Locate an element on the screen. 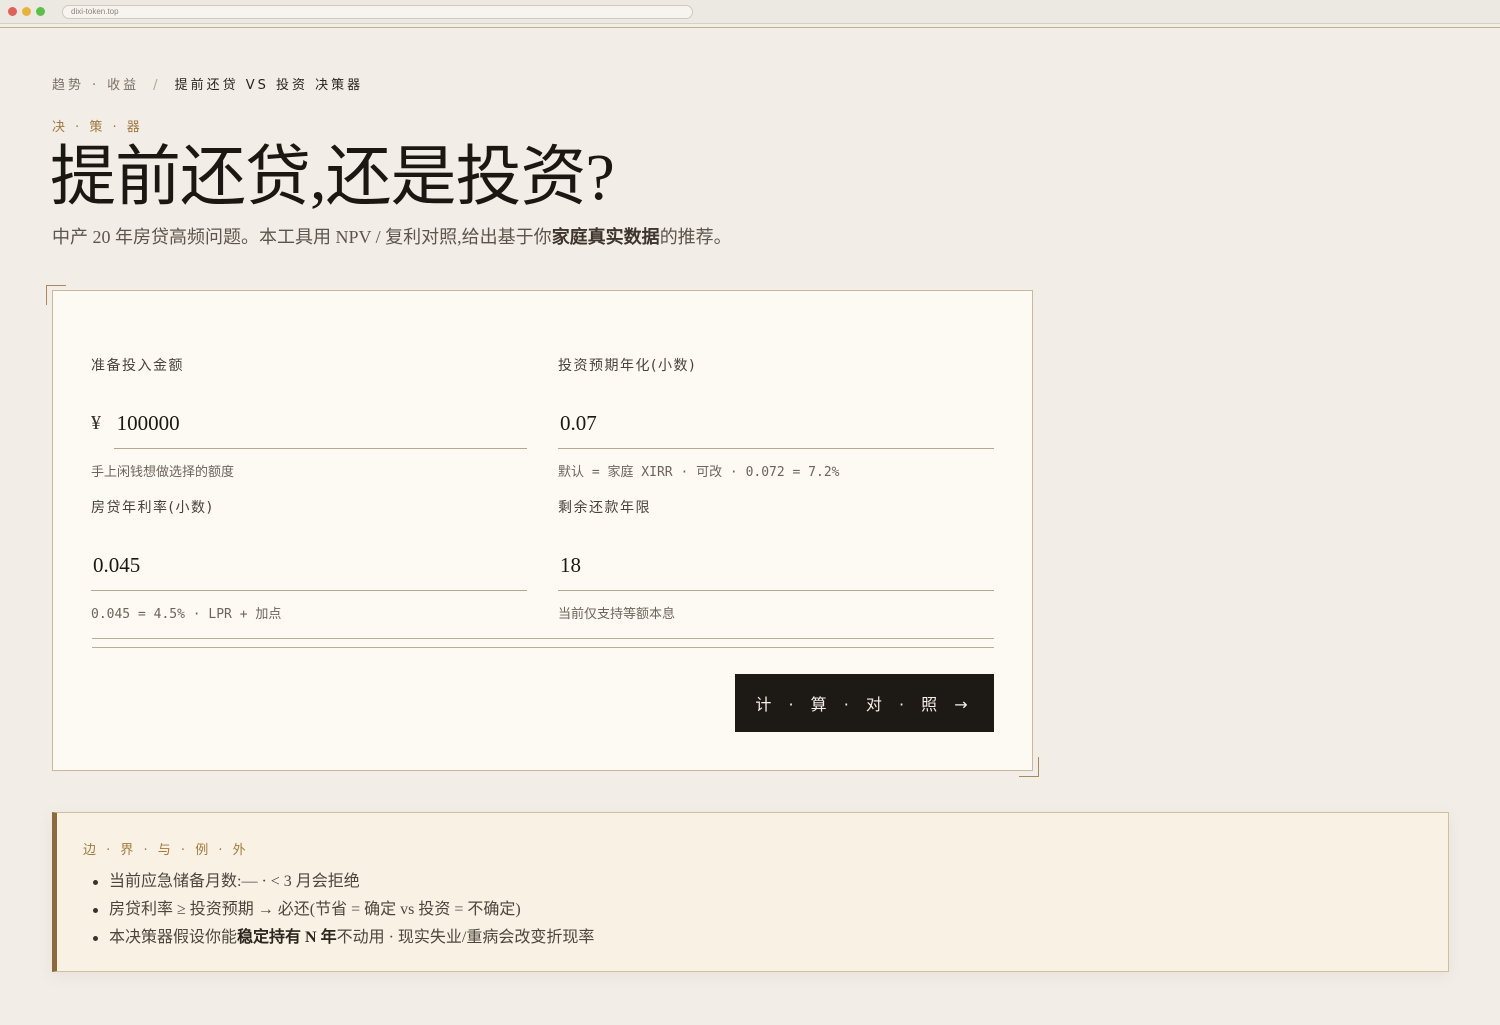 The height and width of the screenshot is (1025, 1500). loan-rate-input is located at coordinates (309, 565).